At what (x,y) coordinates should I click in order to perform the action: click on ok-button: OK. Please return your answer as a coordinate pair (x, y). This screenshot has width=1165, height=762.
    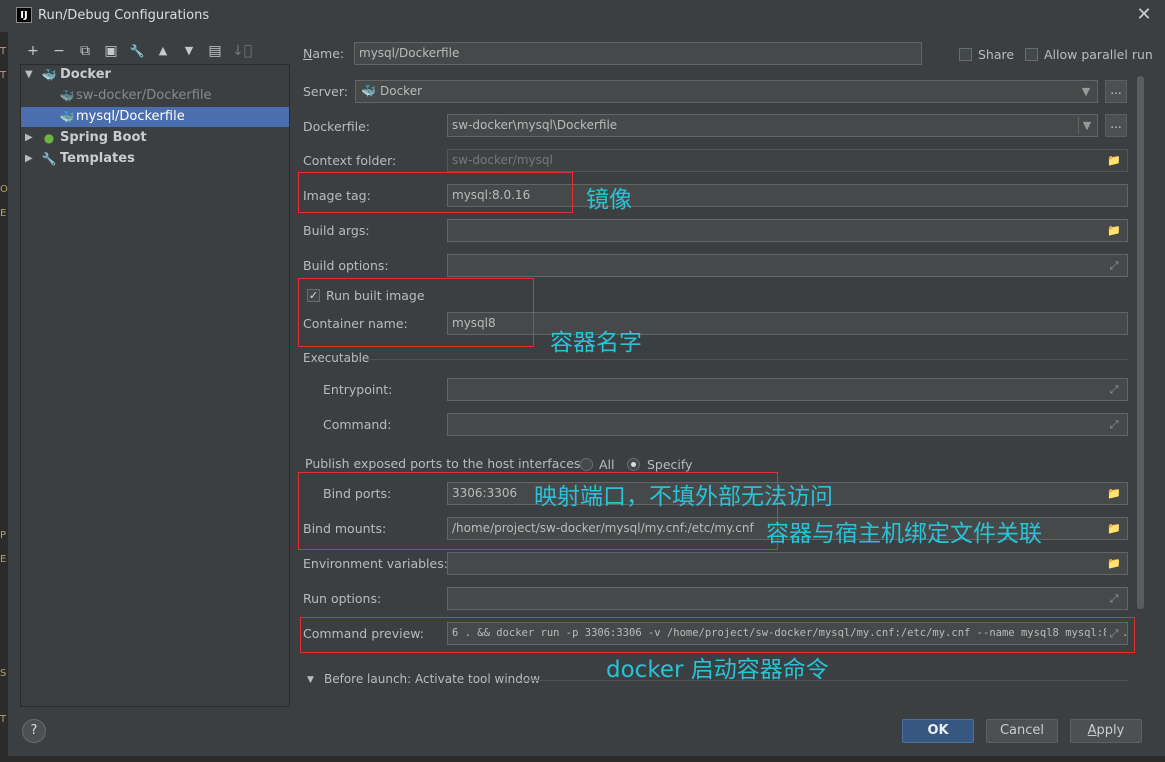
    Looking at the image, I should click on (938, 731).